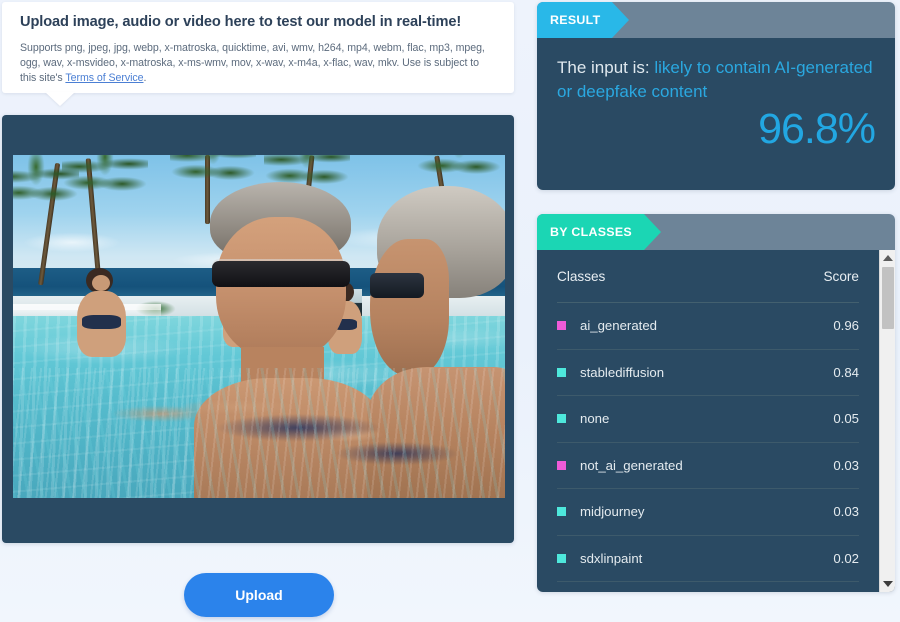 The height and width of the screenshot is (622, 900). Describe the element at coordinates (846, 372) in the screenshot. I see `class-score: 0.84` at that location.